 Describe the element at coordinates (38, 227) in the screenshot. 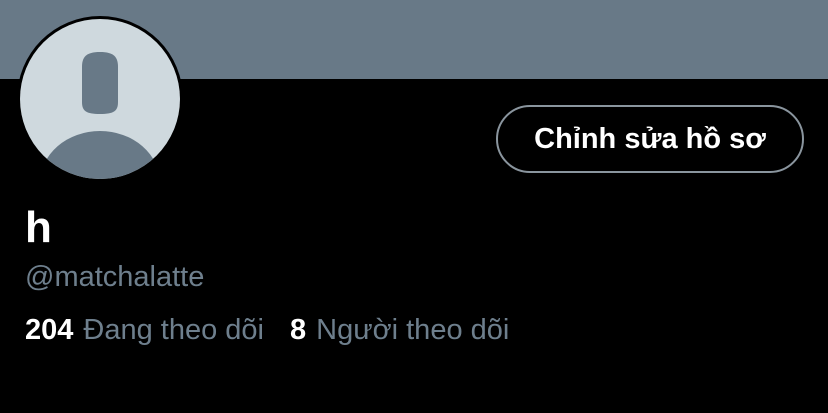

I see `profile-display-name: h` at that location.